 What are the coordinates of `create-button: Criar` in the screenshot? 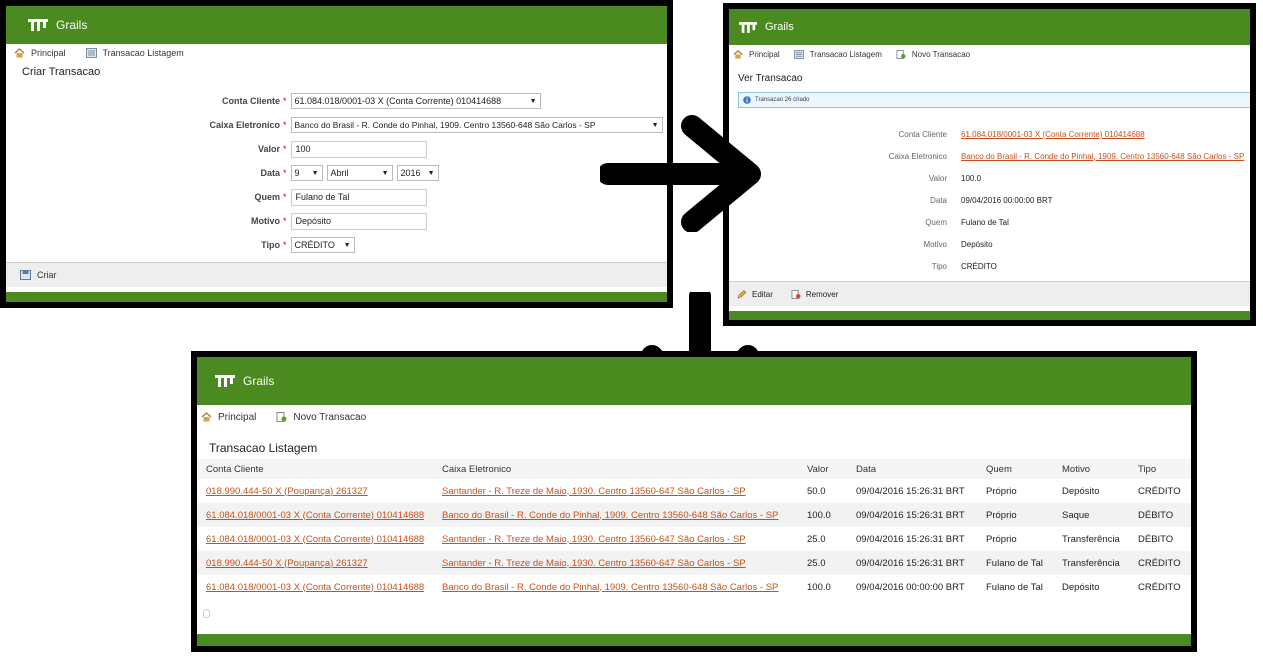 It's located at (38, 275).